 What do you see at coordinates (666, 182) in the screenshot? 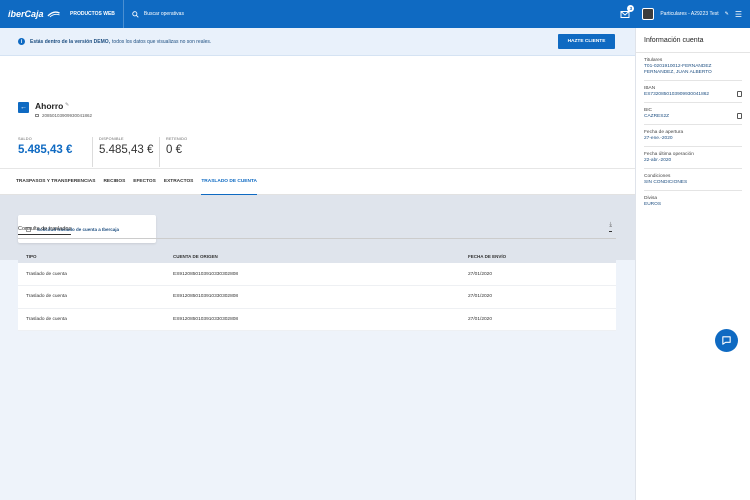
I see `field-value: SIN CONDICIONES` at bounding box center [666, 182].